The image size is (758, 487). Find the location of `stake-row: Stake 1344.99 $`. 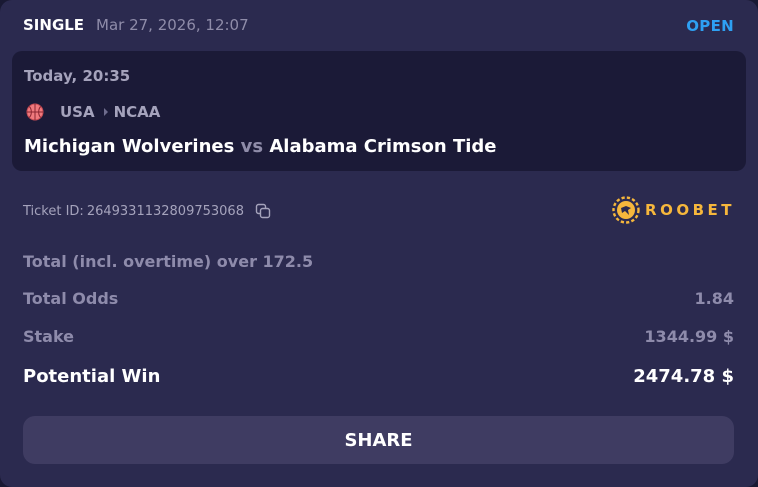

stake-row: Stake 1344.99 $ is located at coordinates (378, 338).